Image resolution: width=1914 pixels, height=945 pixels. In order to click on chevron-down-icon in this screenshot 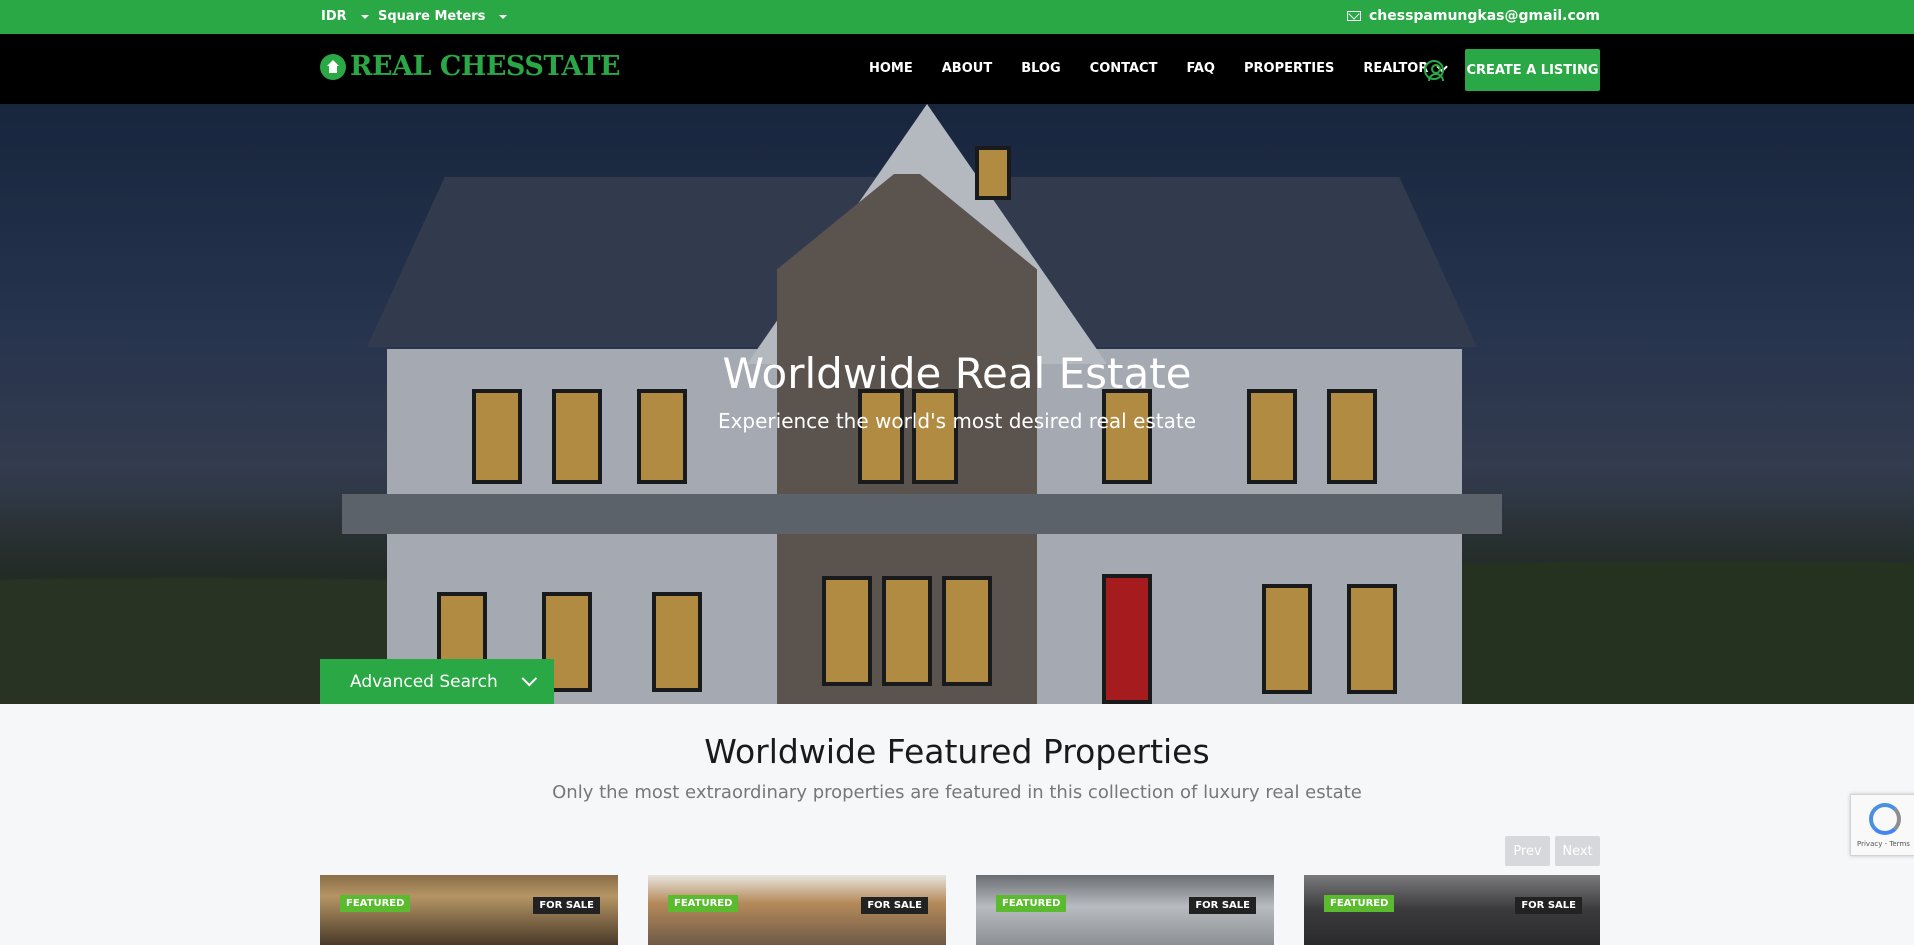, I will do `click(529, 678)`.